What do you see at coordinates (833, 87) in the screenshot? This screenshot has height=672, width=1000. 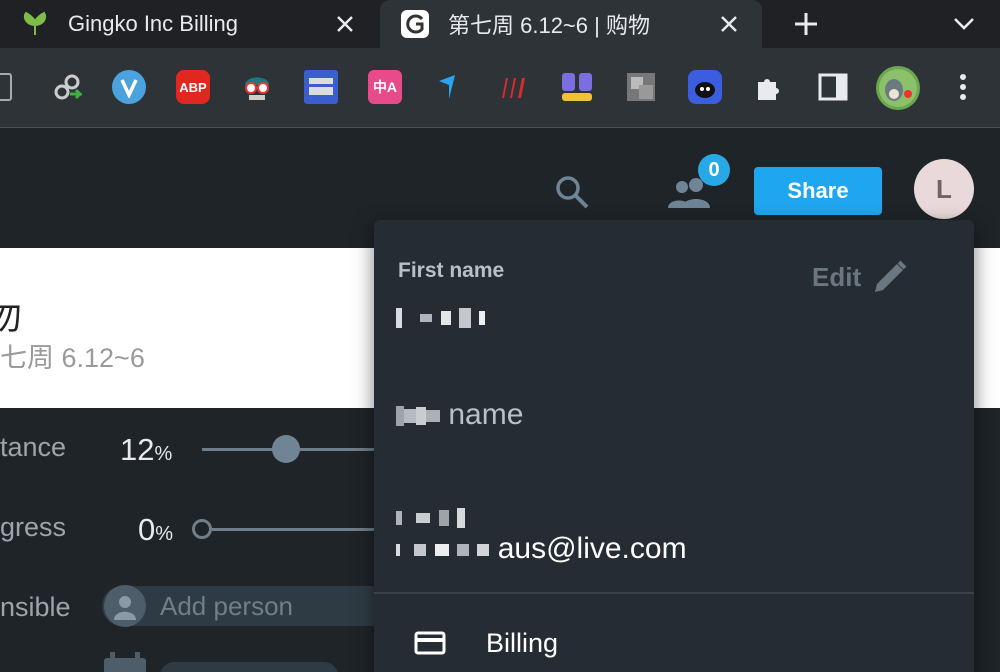 I see `sidepanel-icon` at bounding box center [833, 87].